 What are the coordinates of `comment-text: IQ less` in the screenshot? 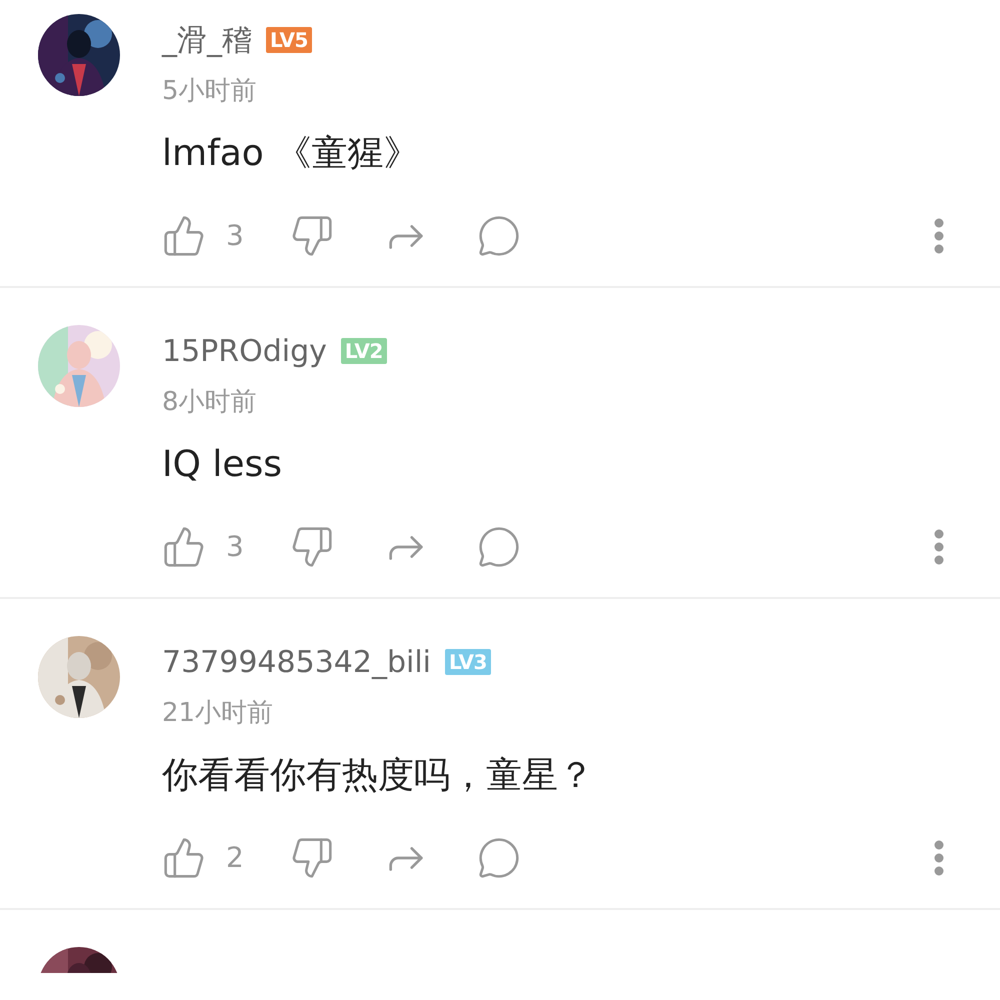 It's located at (222, 465).